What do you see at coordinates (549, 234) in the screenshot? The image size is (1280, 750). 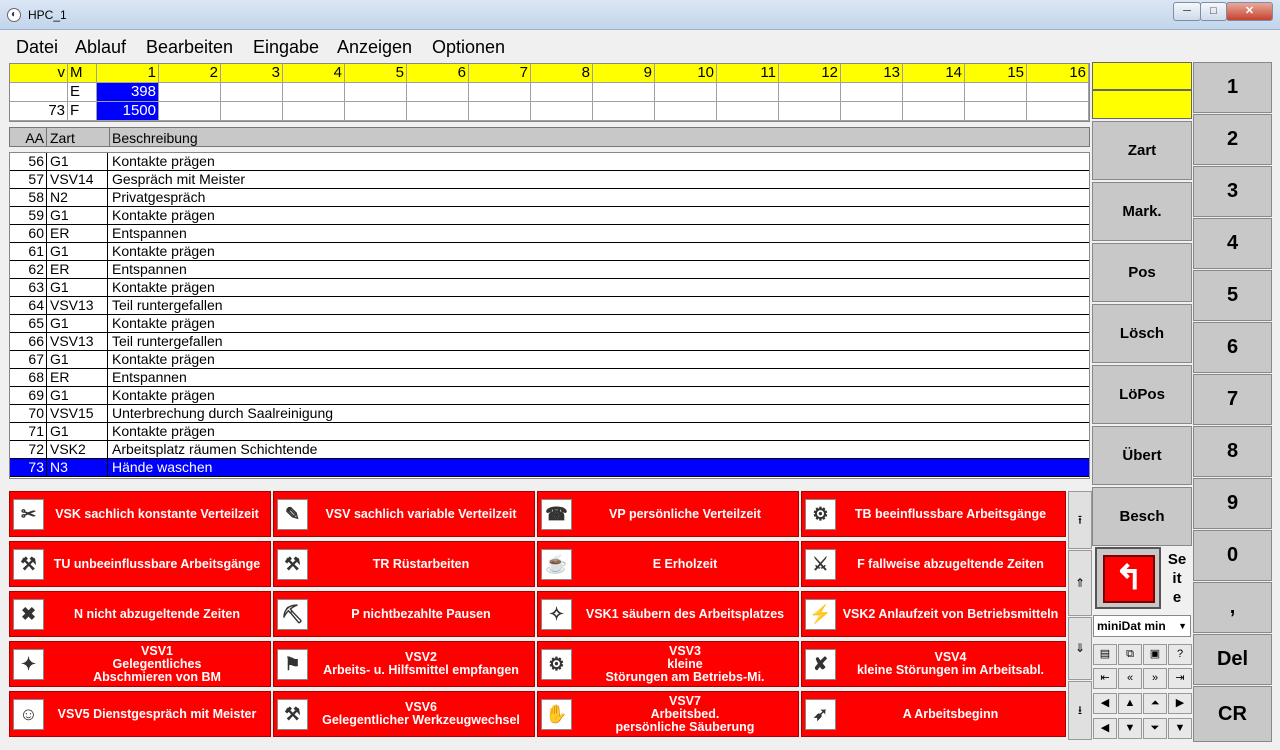 I see `list-item: 60 ER Entspannen` at bounding box center [549, 234].